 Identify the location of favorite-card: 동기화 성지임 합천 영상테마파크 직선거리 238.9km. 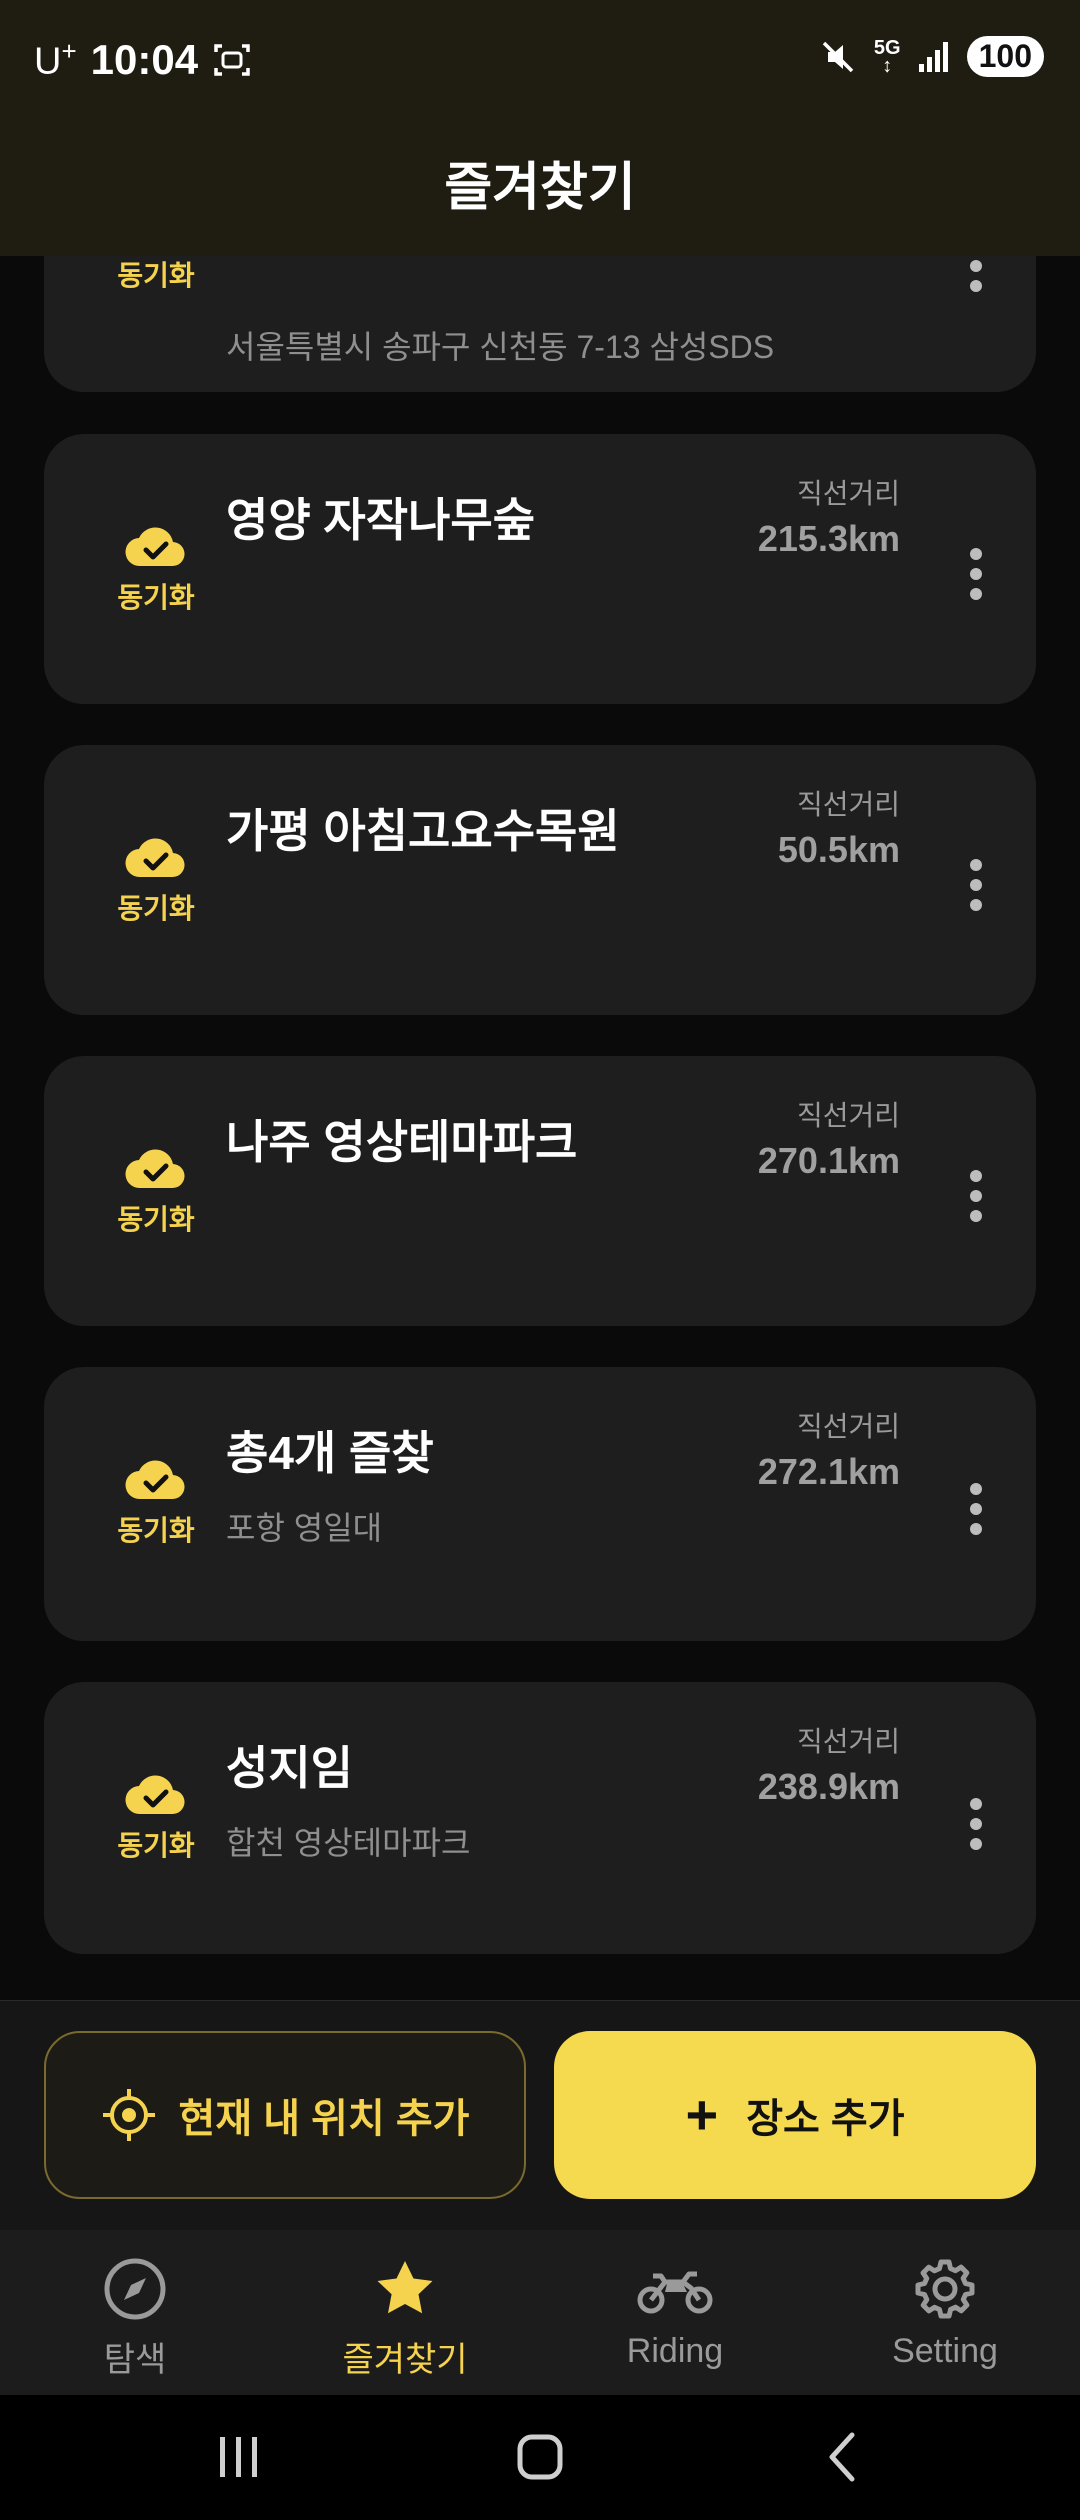
(540, 1818).